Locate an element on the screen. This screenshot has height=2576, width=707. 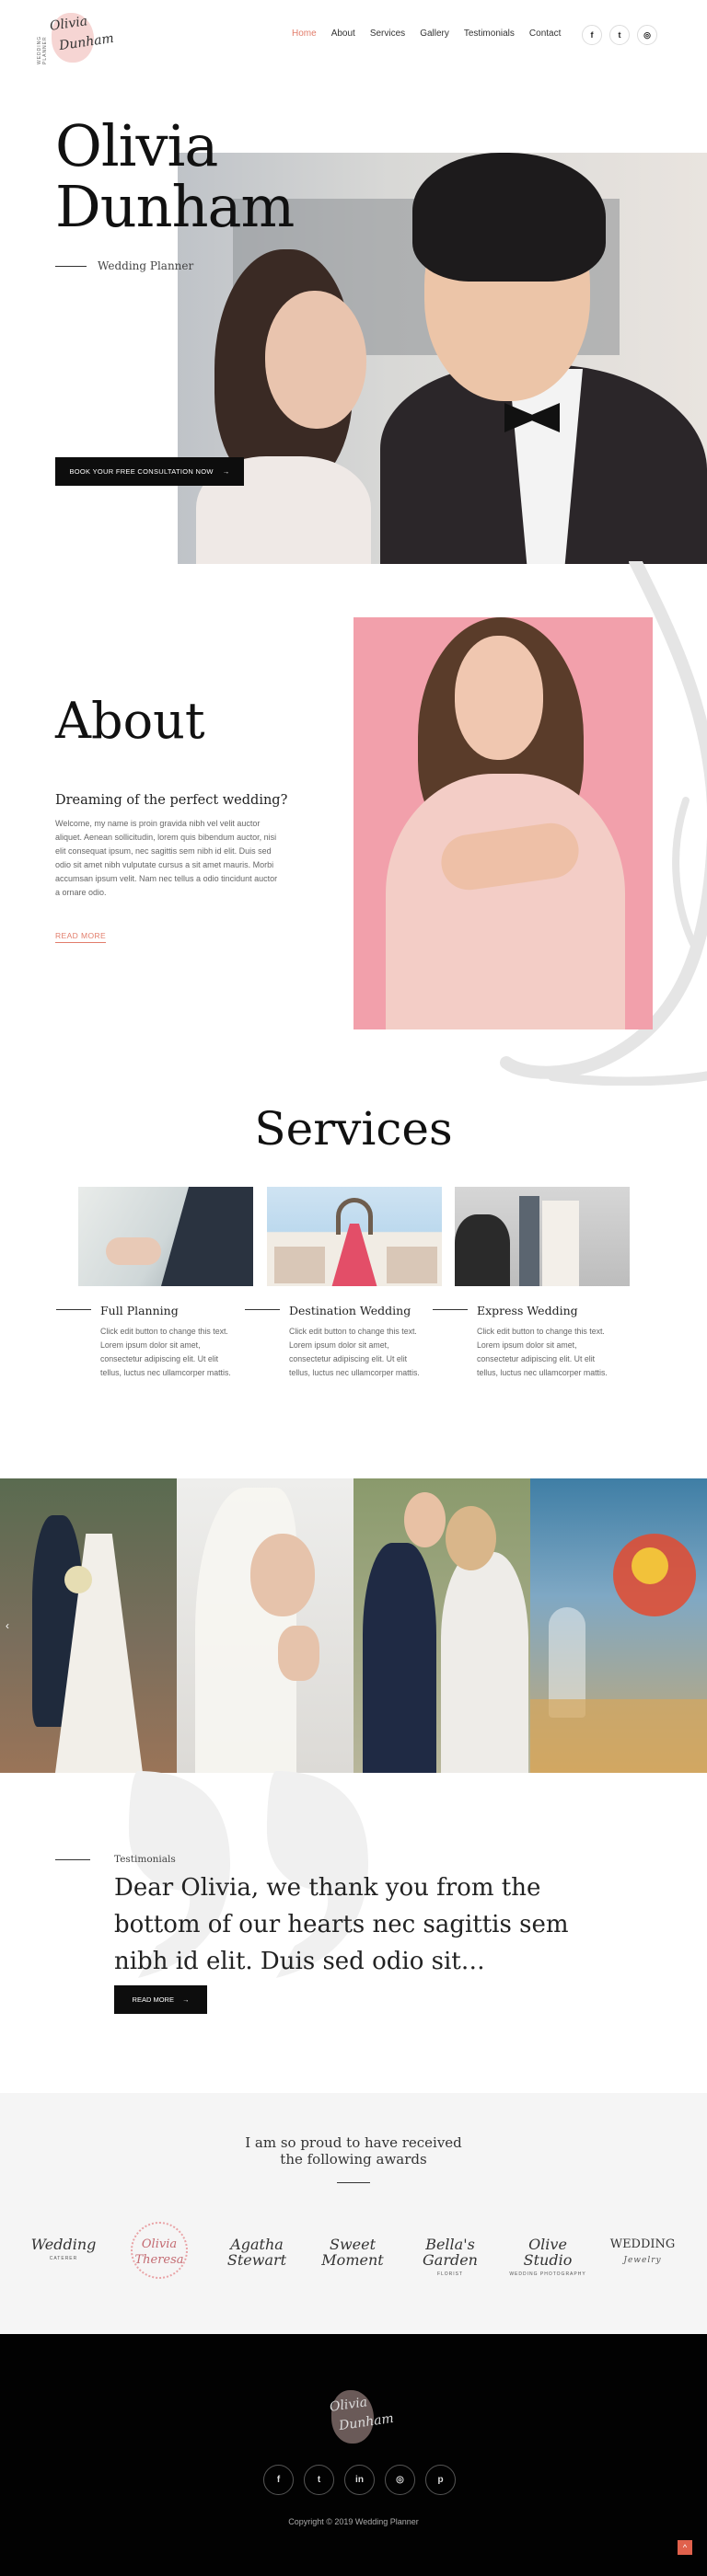
nav-item-about: About is located at coordinates (343, 34).